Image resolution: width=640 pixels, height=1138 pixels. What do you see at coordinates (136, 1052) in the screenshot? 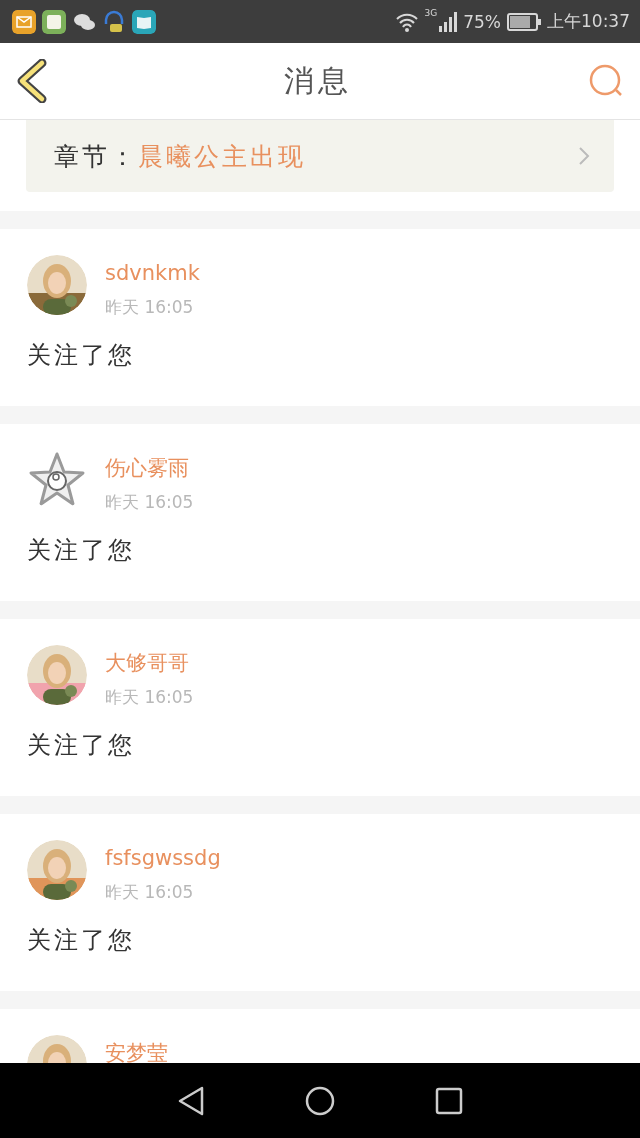
I see `user-name: 安梦莹` at bounding box center [136, 1052].